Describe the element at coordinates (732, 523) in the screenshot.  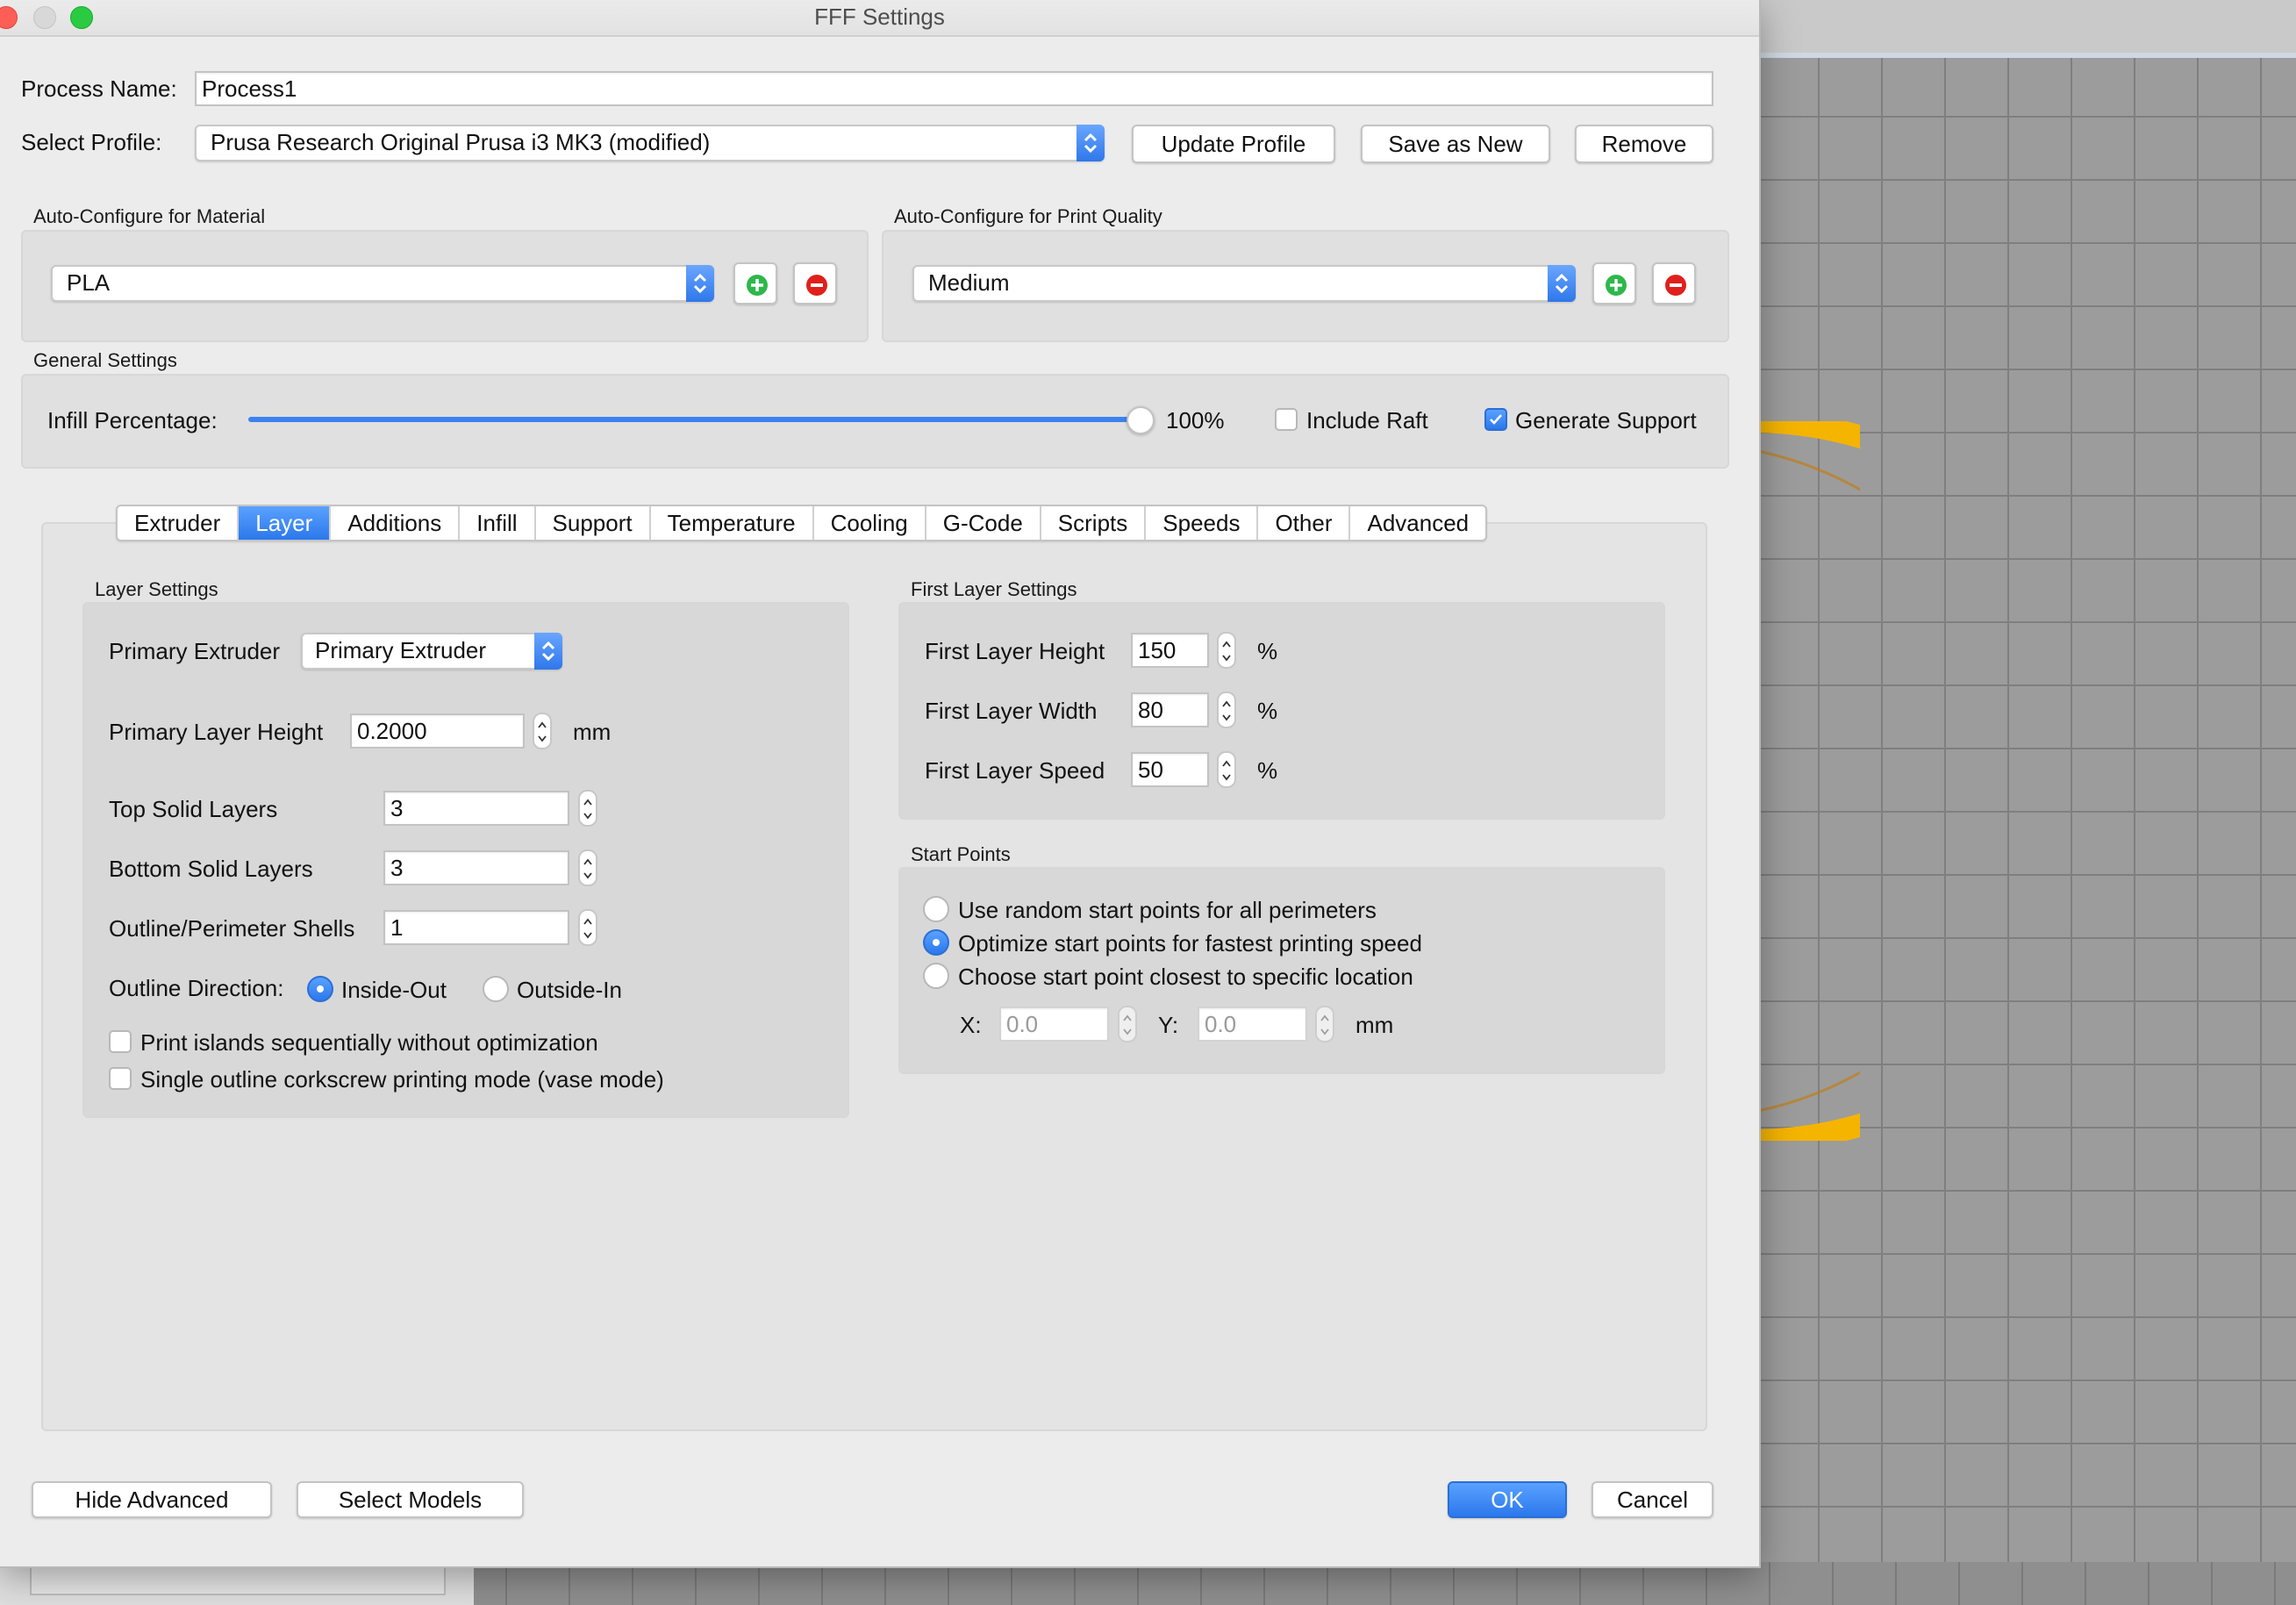
I see `tab-temperature: Temperature` at that location.